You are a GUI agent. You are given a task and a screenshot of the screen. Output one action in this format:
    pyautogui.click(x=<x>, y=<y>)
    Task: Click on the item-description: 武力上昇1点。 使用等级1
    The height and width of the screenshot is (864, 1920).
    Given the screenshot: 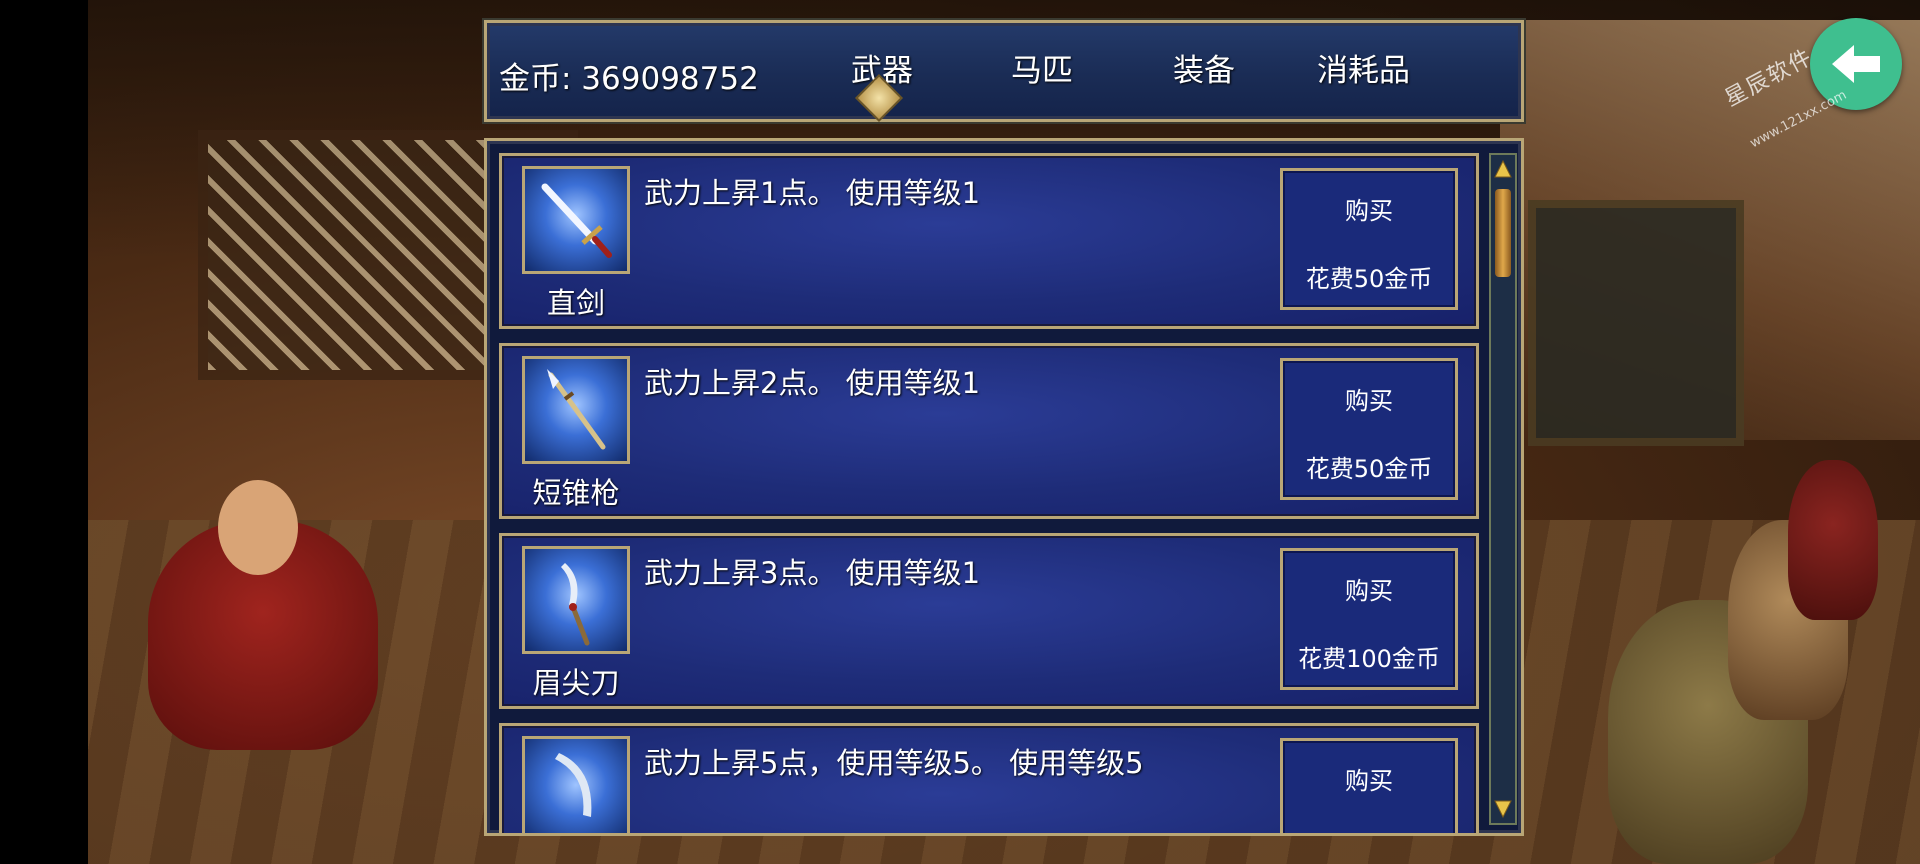 What is the action you would take?
    pyautogui.click(x=812, y=193)
    